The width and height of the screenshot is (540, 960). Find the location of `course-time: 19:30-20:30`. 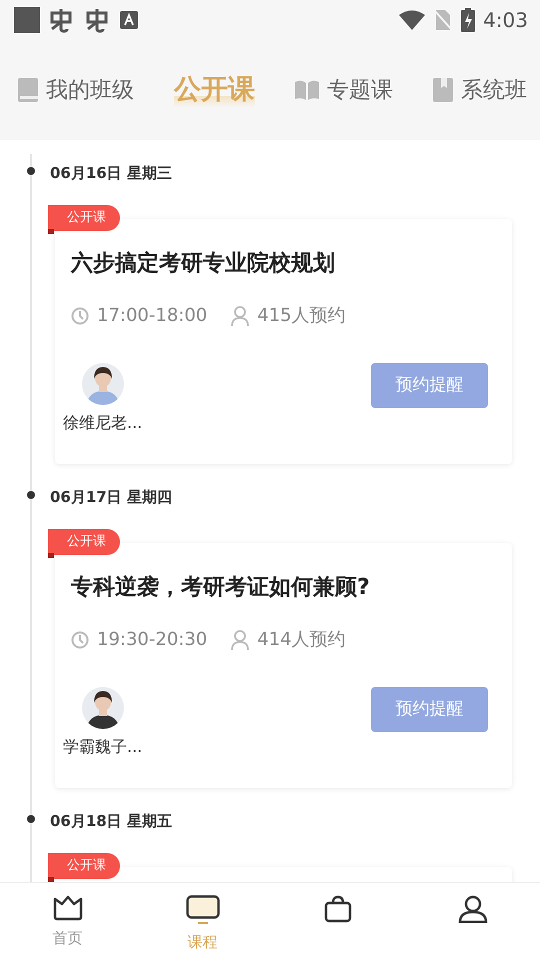

course-time: 19:30-20:30 is located at coordinates (152, 640).